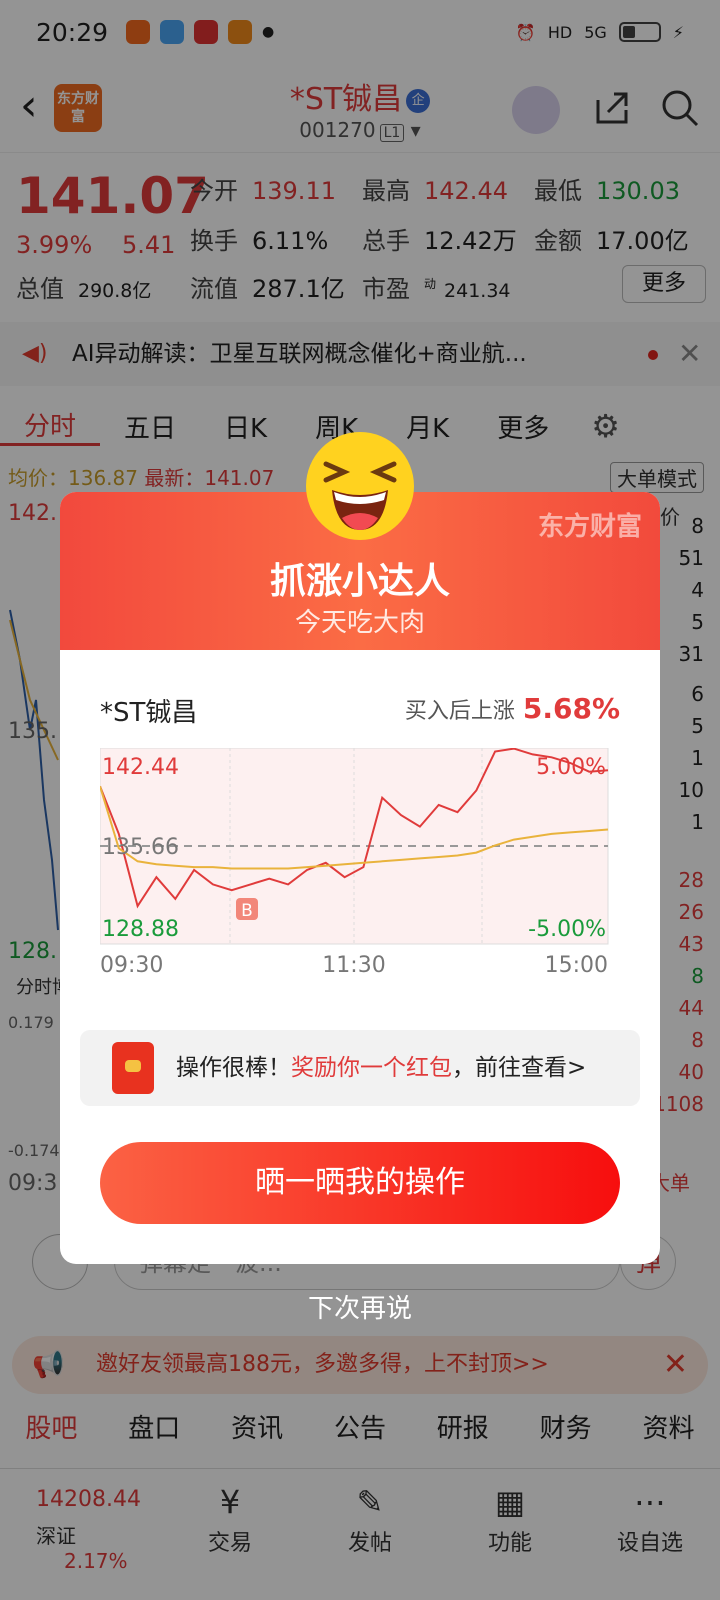  I want to click on pct-bottom-label: -5.00%, so click(567, 929).